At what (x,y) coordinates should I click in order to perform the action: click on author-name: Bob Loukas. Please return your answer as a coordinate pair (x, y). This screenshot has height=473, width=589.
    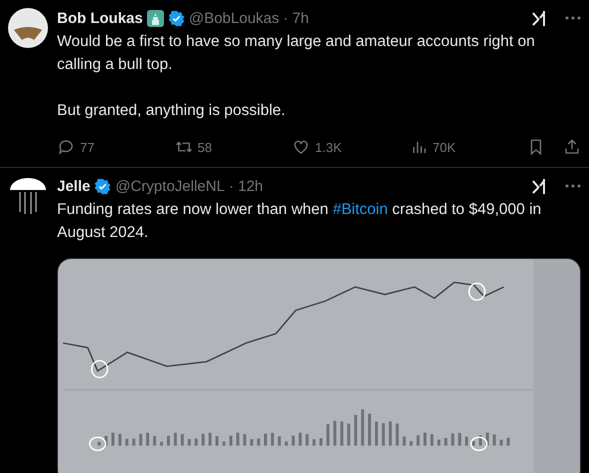
    Looking at the image, I should click on (100, 18).